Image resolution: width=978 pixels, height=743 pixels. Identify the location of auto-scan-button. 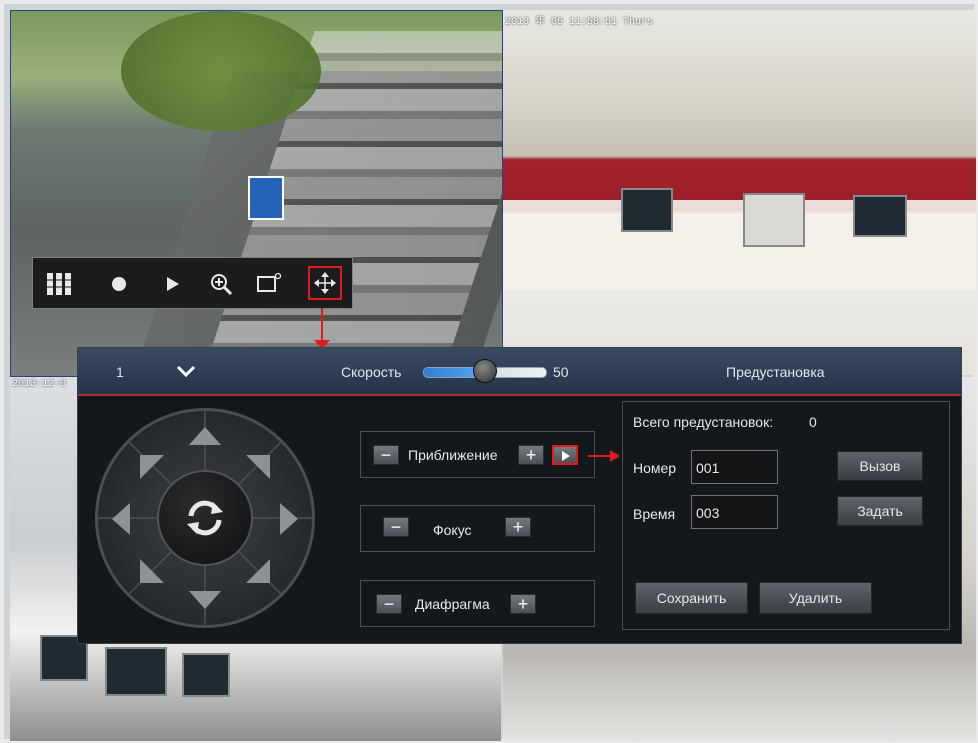
(205, 518).